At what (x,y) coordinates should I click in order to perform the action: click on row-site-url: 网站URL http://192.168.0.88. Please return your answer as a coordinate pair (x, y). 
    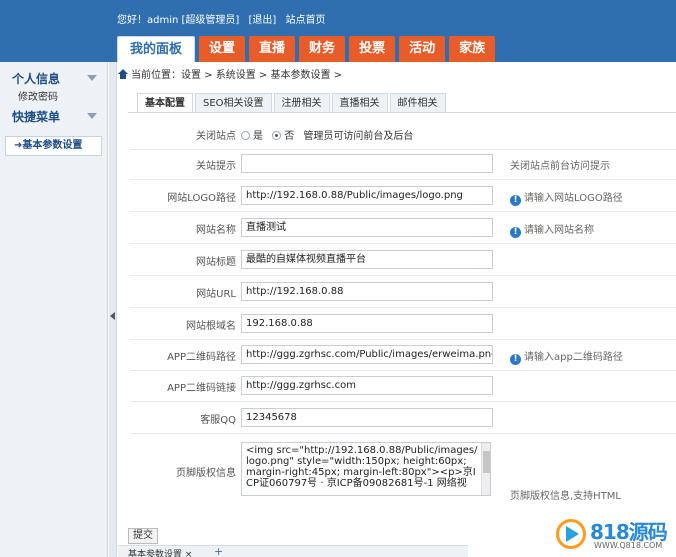
    Looking at the image, I should click on (403, 292).